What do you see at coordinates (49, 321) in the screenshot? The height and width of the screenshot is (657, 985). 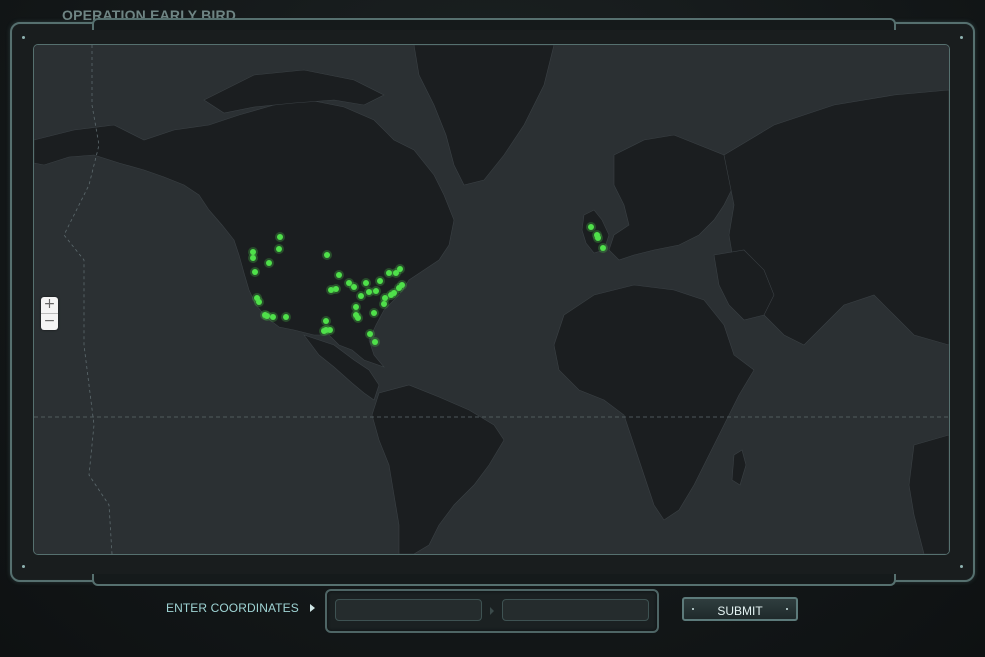 I see `zoom-out-button: −` at bounding box center [49, 321].